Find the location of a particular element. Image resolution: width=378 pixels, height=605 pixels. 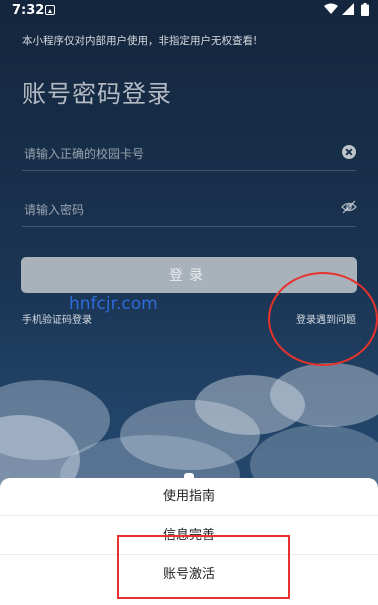

page-title: 账号密码登录 is located at coordinates (97, 94).